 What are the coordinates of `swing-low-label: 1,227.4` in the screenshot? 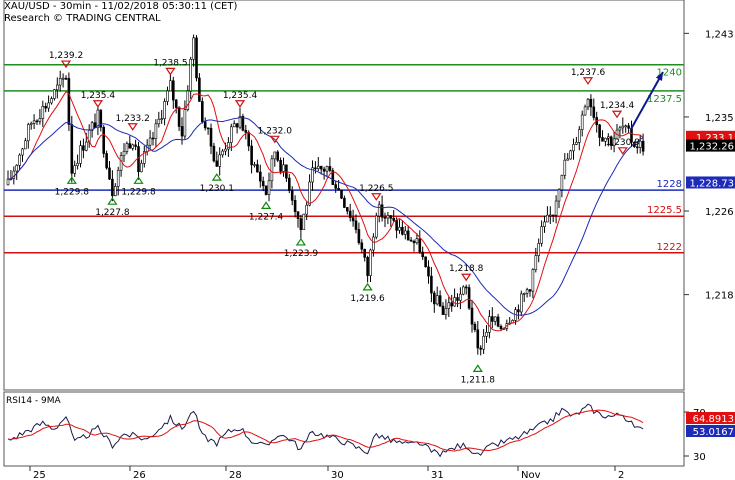 It's located at (266, 217).